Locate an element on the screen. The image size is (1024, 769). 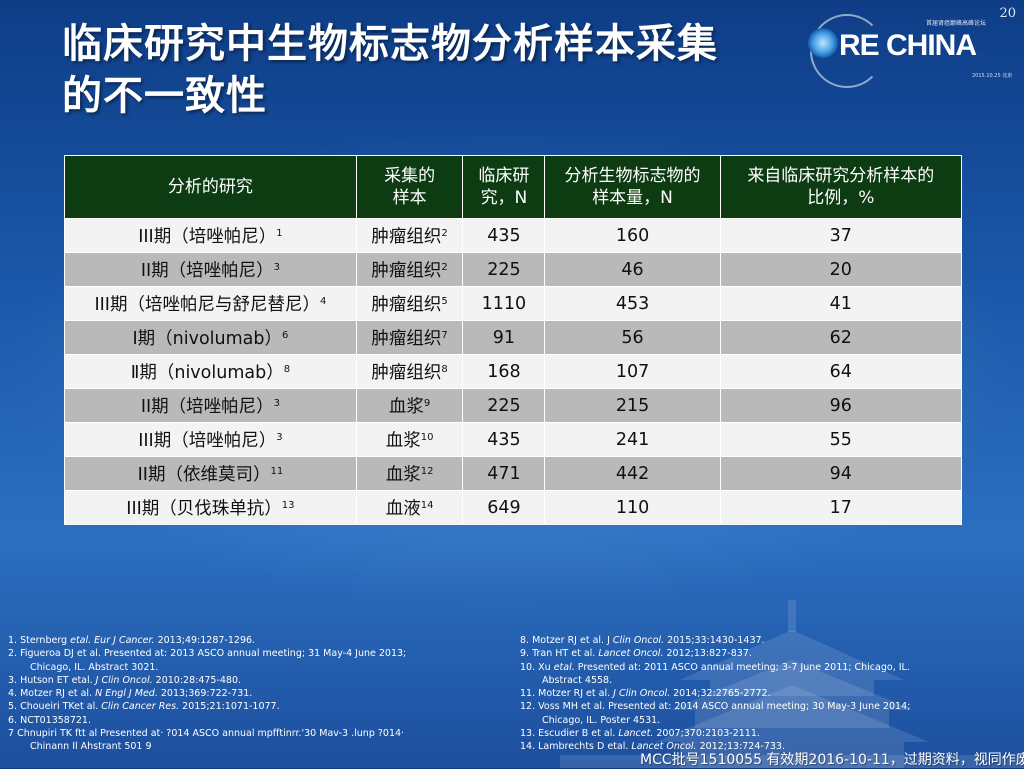
proportion-cell: 94 is located at coordinates (841, 473).